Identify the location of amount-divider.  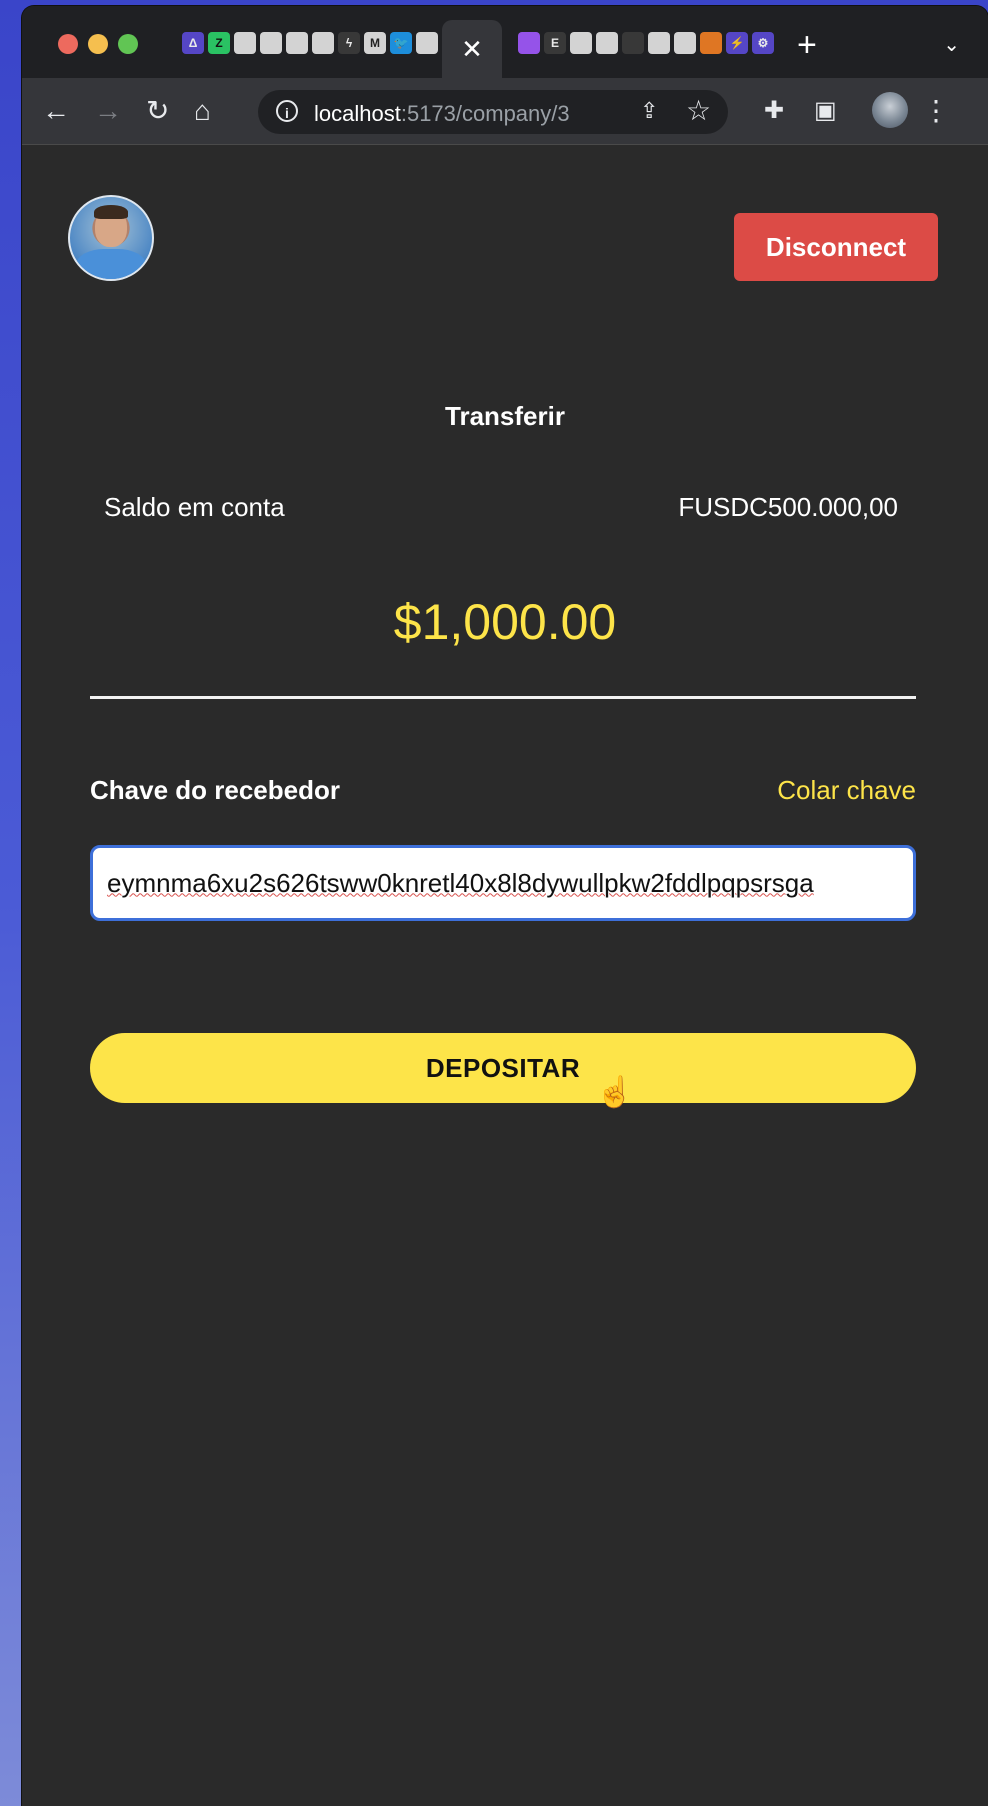
(503, 697).